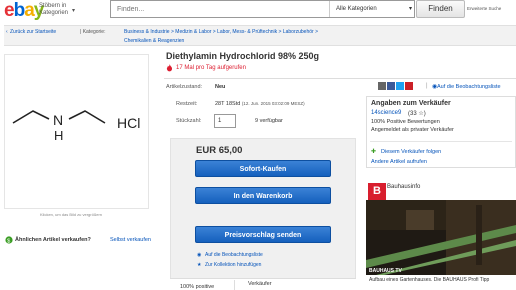  What do you see at coordinates (33, 32) in the screenshot?
I see `back-to-home-link: Zurück zur Startseite` at bounding box center [33, 32].